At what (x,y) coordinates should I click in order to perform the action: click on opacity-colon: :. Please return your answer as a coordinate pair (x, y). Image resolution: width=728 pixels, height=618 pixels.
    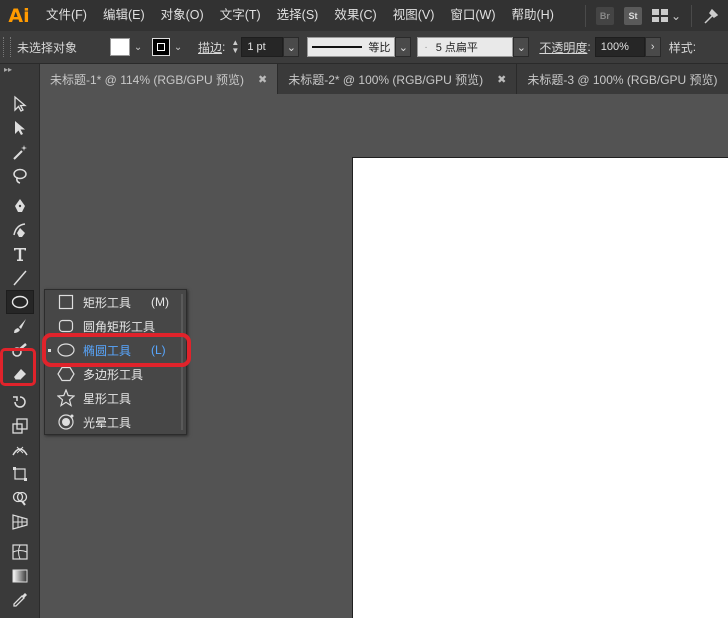
    Looking at the image, I should click on (589, 47).